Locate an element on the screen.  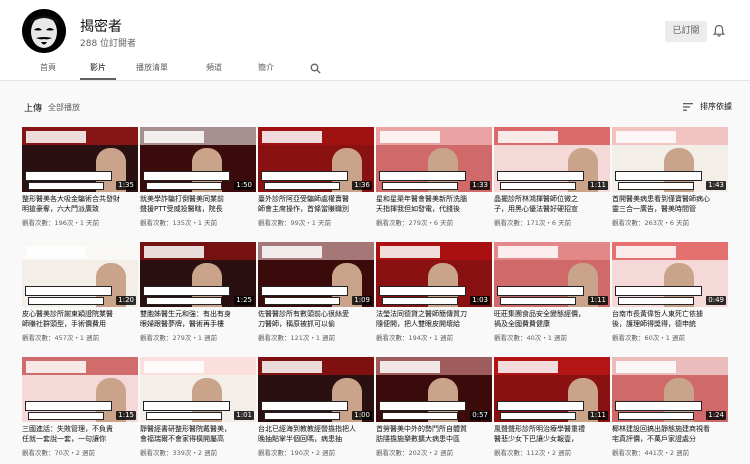
video-meta: 觀看次數：457次・1 週前 is located at coordinates (61, 338).